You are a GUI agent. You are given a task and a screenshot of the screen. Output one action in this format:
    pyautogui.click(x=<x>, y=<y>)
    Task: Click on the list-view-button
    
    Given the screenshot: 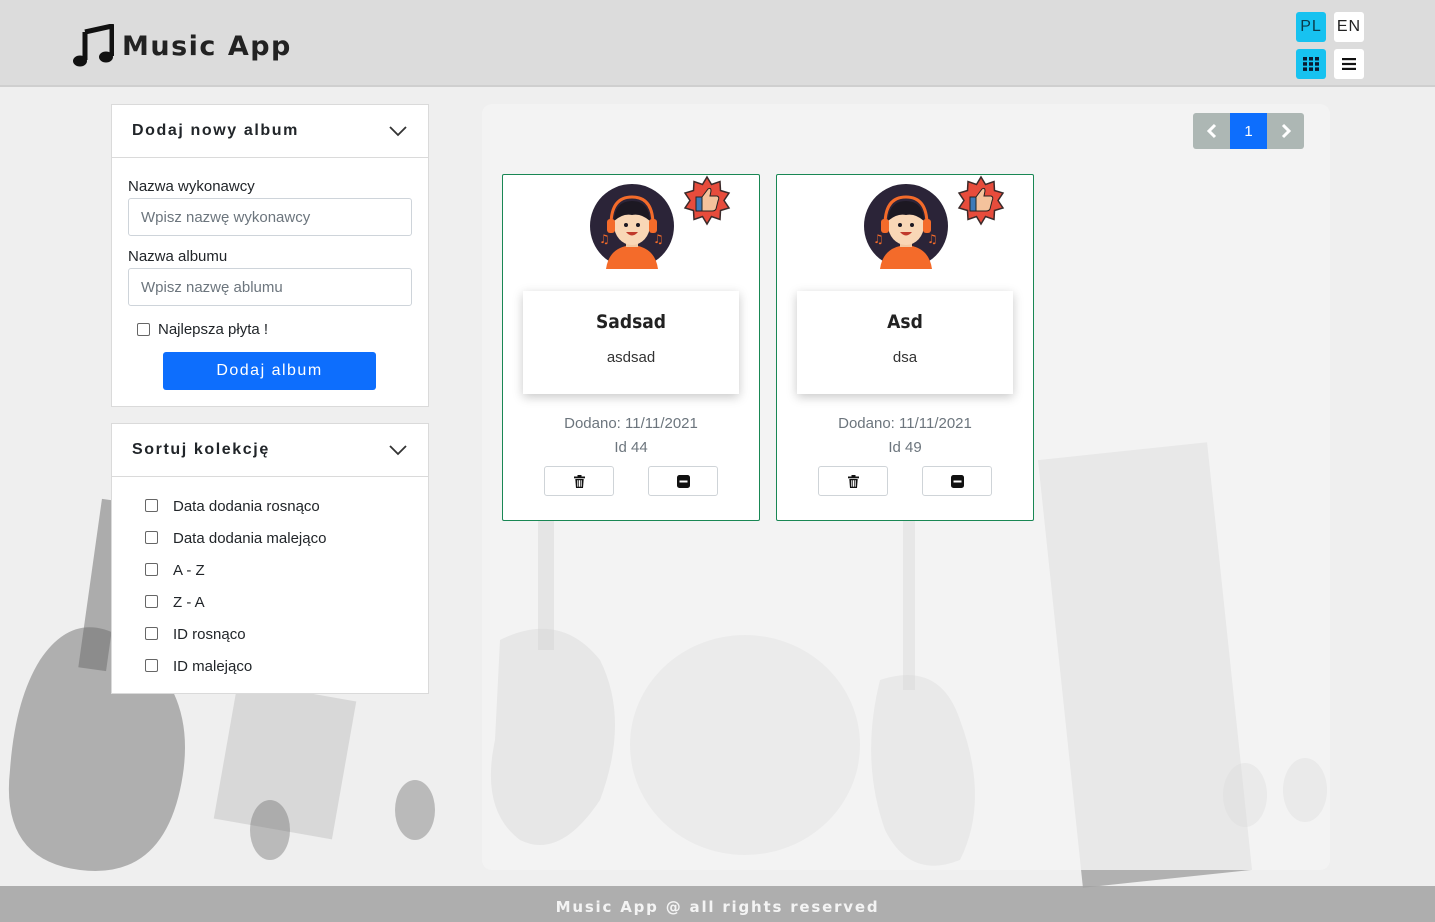 What is the action you would take?
    pyautogui.click(x=1349, y=64)
    